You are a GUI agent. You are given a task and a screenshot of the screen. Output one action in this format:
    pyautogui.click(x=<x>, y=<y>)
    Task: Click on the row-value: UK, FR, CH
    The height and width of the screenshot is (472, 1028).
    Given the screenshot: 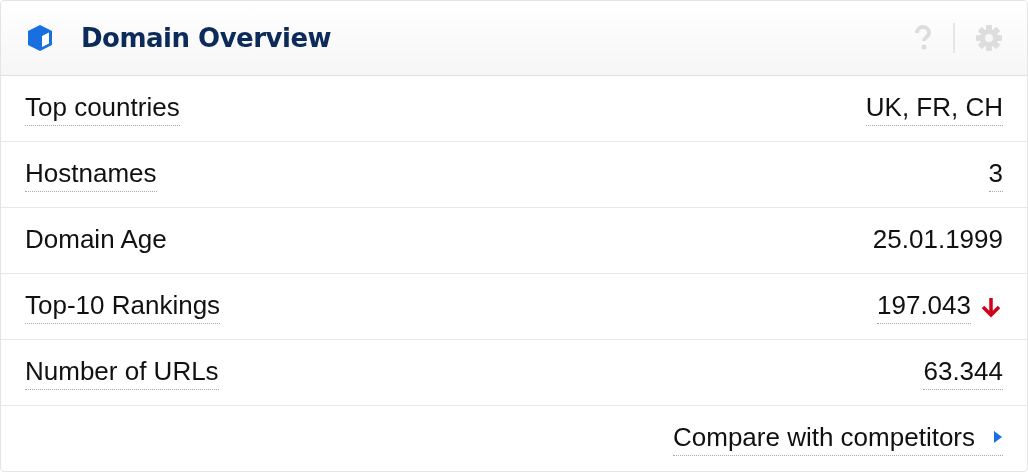 What is the action you would take?
    pyautogui.click(x=934, y=108)
    